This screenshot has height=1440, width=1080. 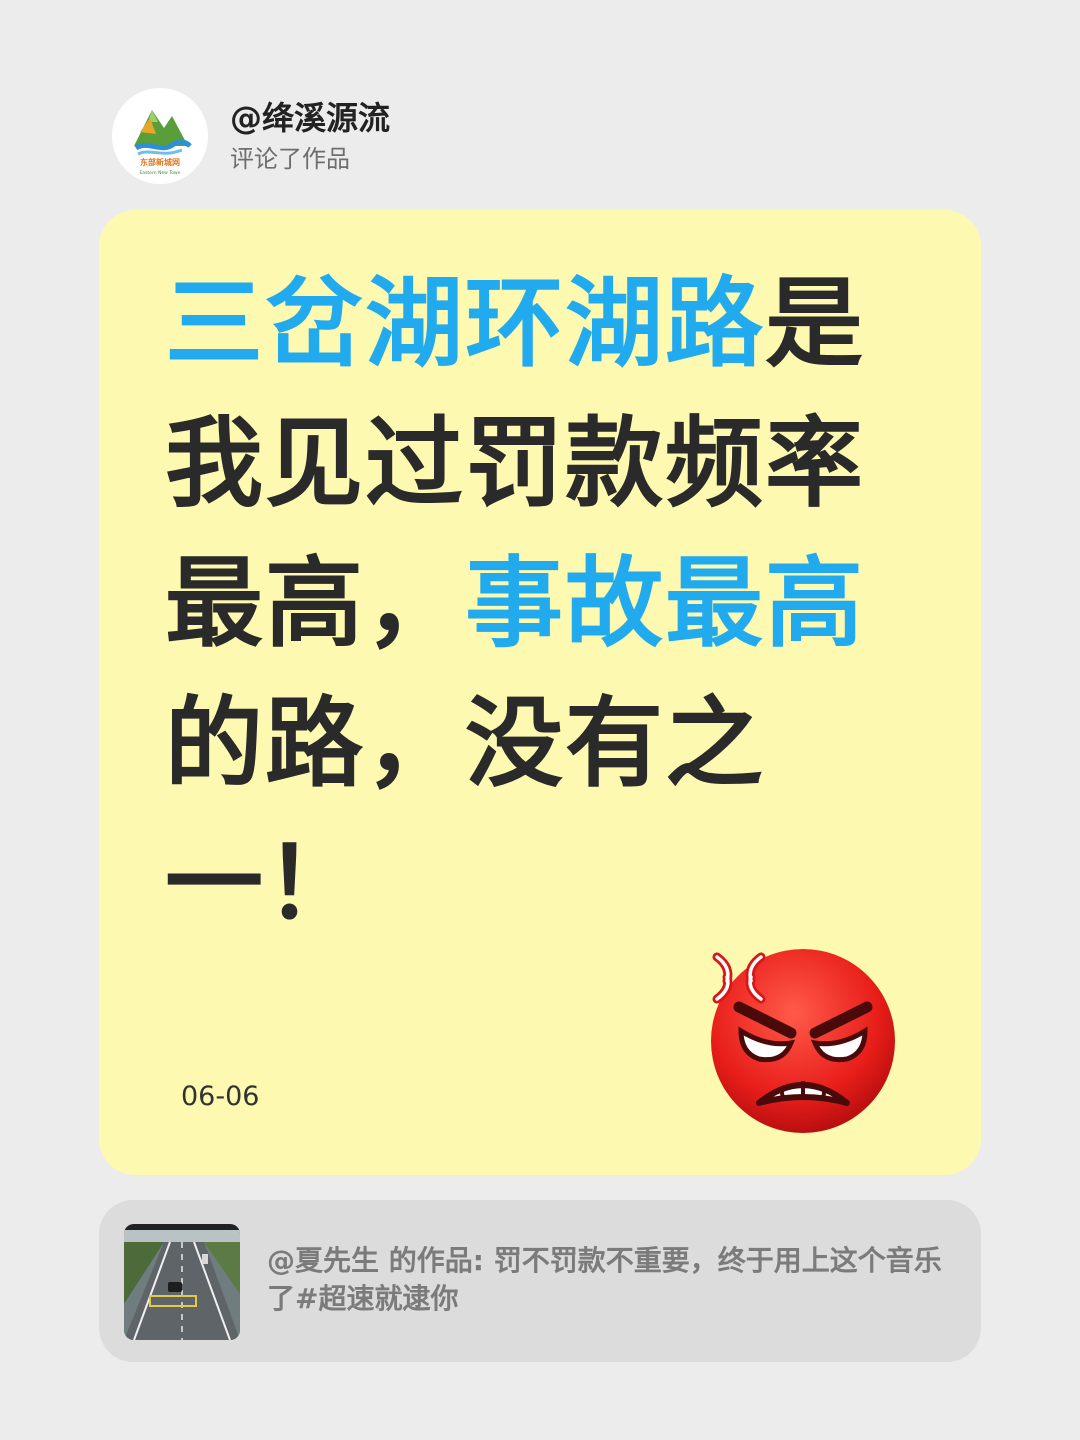 What do you see at coordinates (665, 604) in the screenshot?
I see `highlight-text-accidents: 事故最高` at bounding box center [665, 604].